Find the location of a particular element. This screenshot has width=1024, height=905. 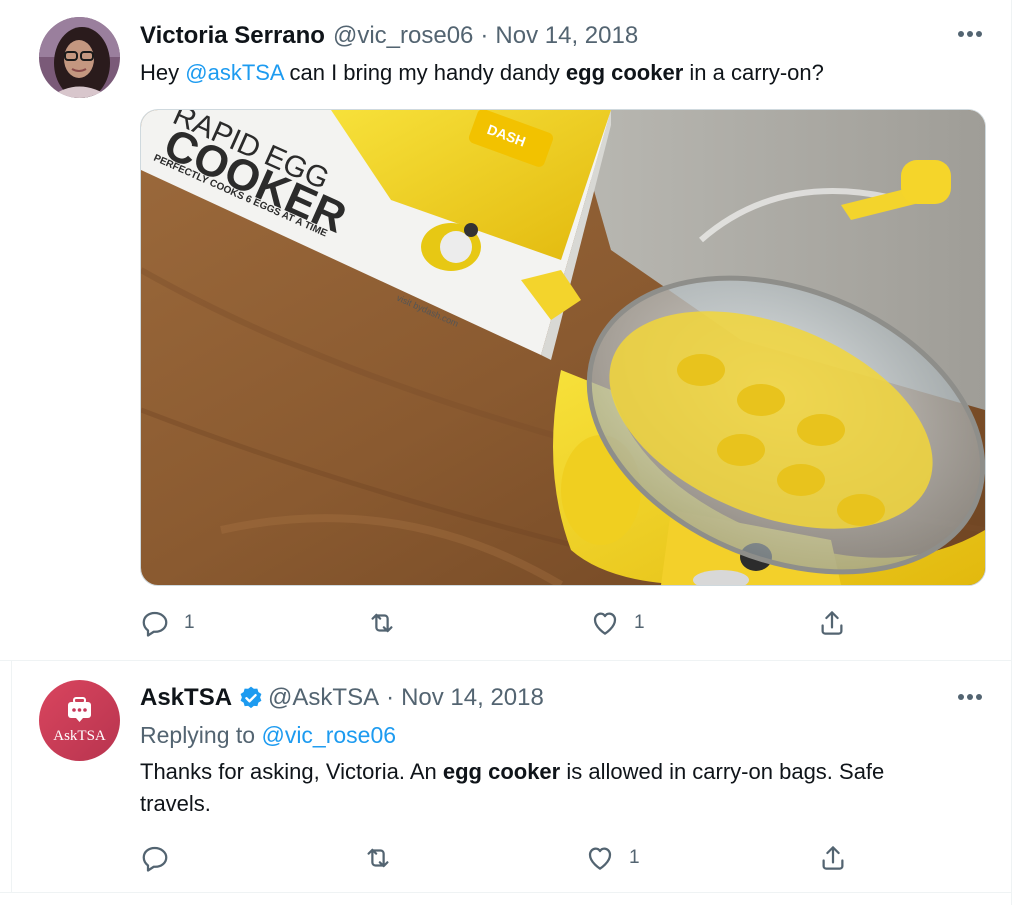

replying-to-line: Replying to @vic_rose06 is located at coordinates (268, 735).